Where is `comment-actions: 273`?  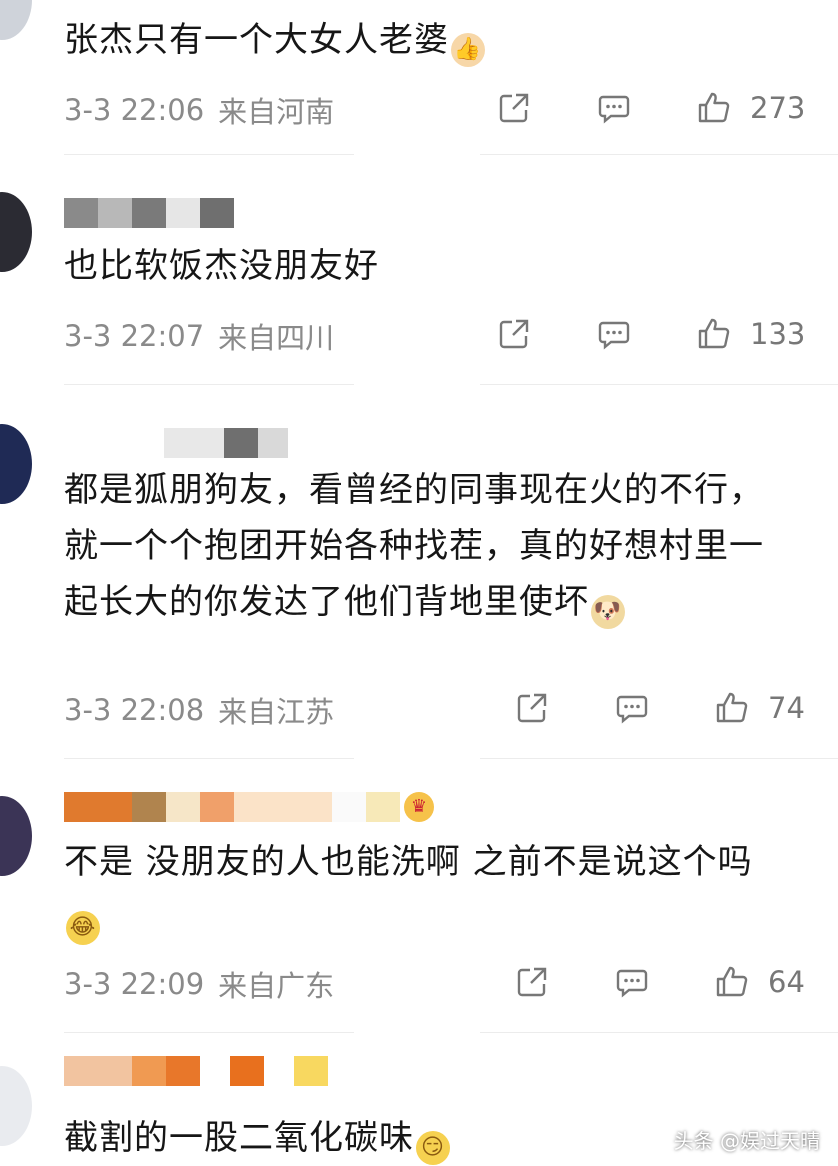
comment-actions: 273 is located at coordinates (650, 108).